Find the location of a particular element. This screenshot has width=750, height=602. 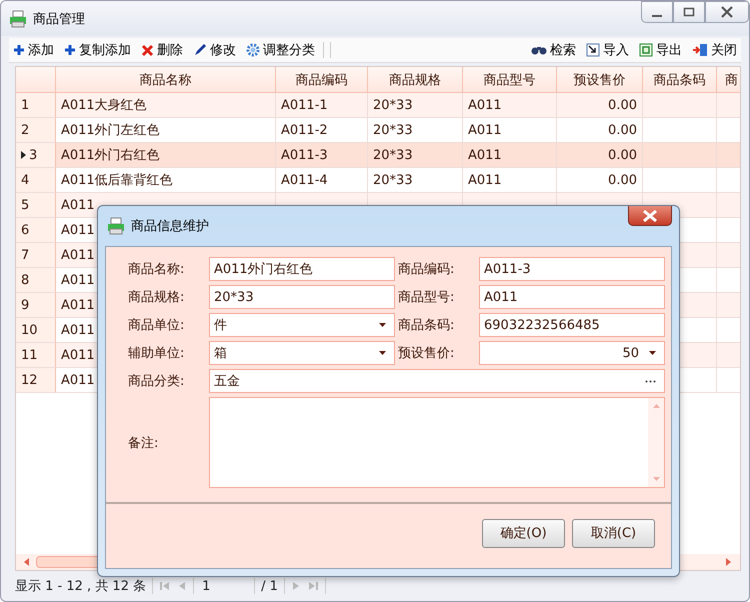

row-number: 6 is located at coordinates (25, 230).